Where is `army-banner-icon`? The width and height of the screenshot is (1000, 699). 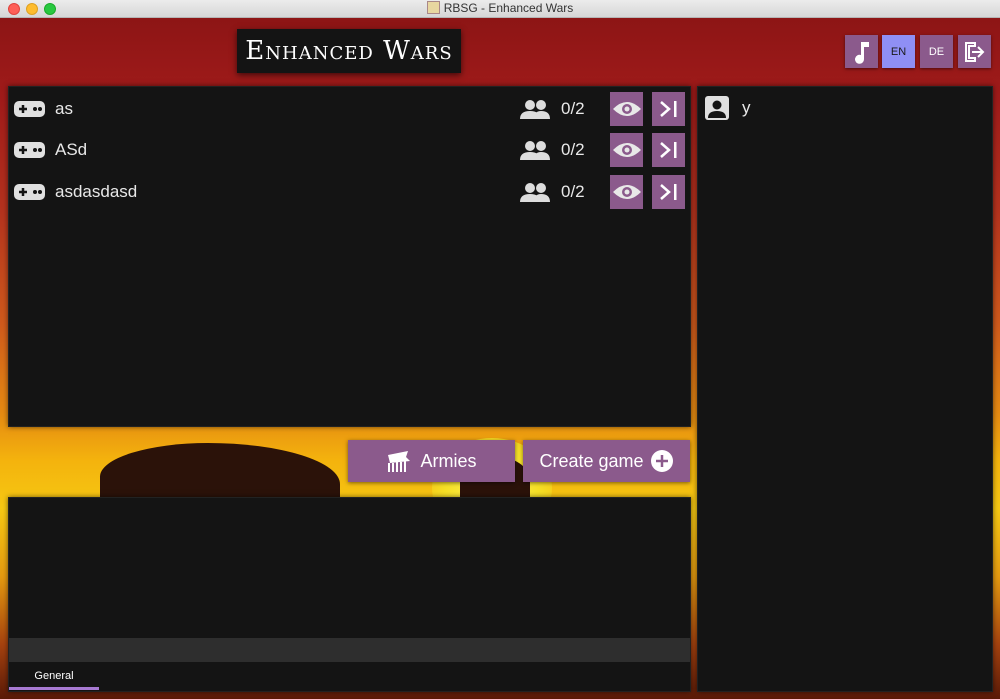 army-banner-icon is located at coordinates (399, 461).